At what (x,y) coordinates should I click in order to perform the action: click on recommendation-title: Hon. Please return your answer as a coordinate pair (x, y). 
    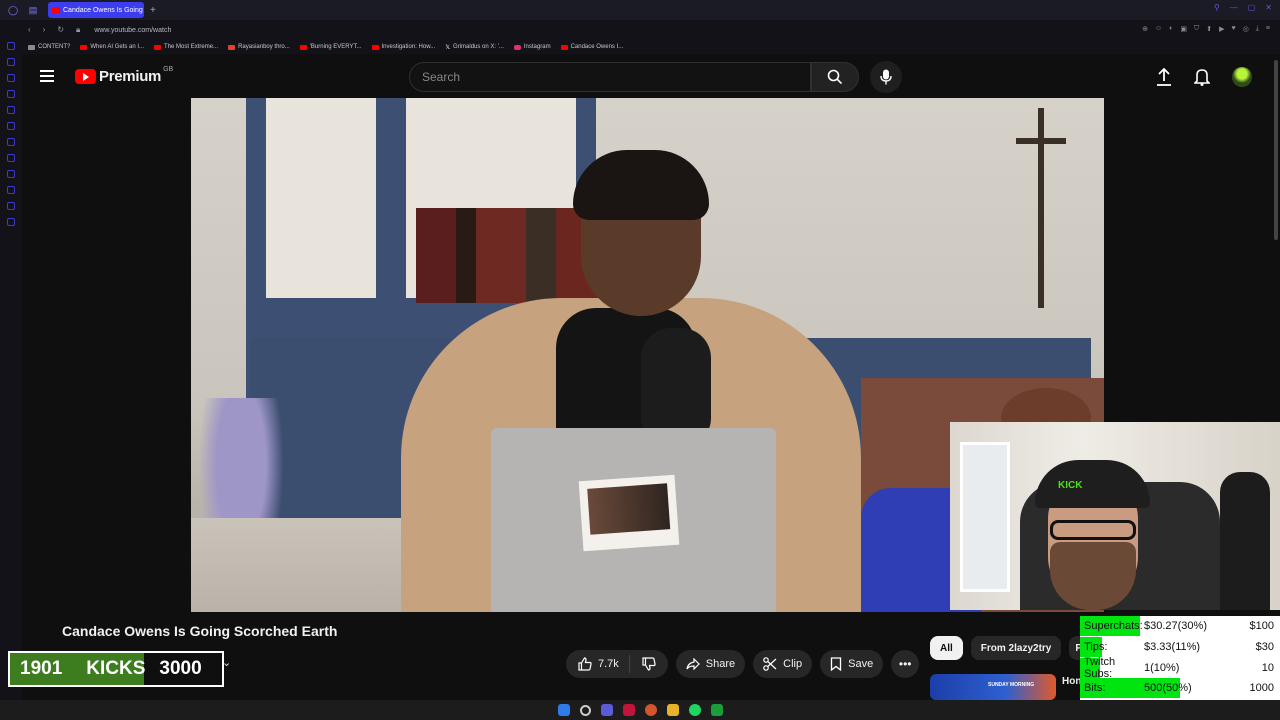
    Looking at the image, I should click on (1071, 681).